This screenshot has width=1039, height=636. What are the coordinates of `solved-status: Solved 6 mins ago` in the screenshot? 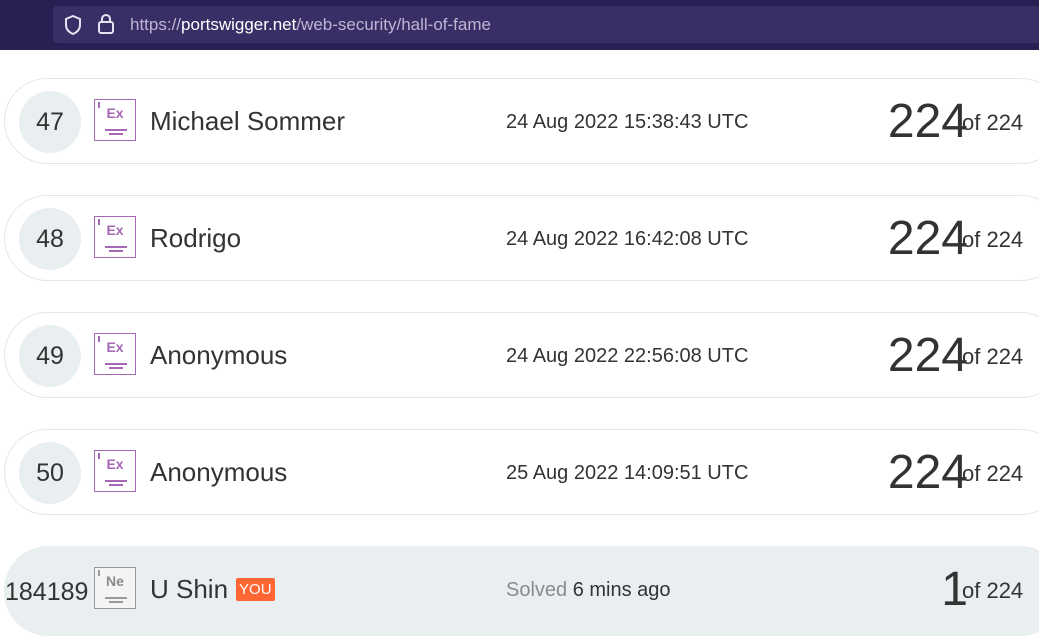 It's located at (588, 590).